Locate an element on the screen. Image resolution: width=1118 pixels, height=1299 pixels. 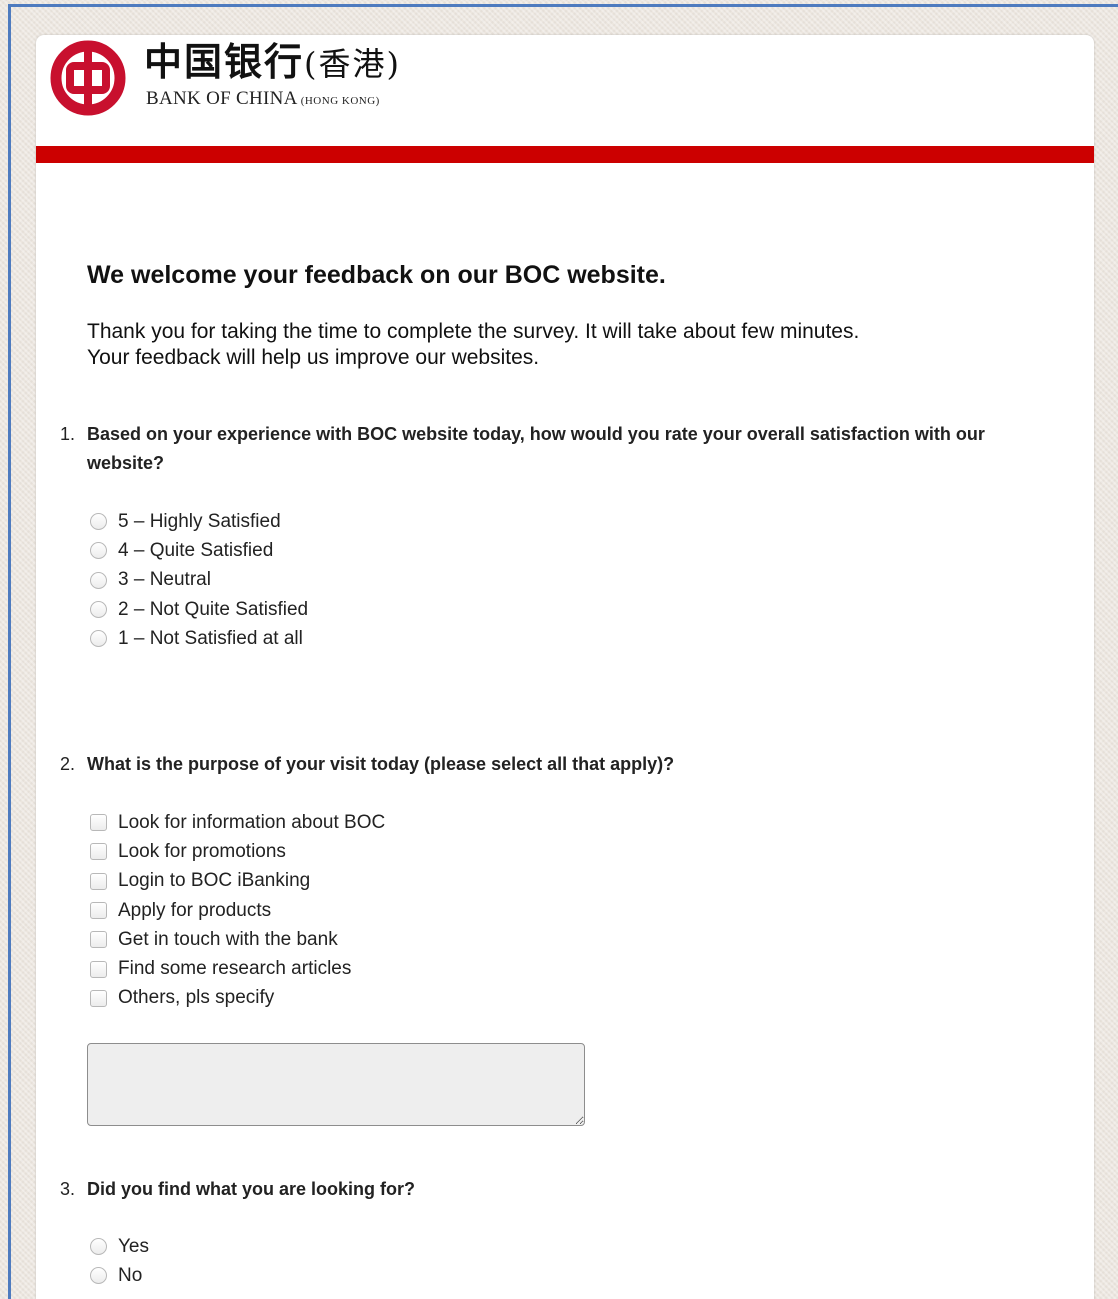
q1-option-3-label: 3 – Neutral is located at coordinates (164, 580).